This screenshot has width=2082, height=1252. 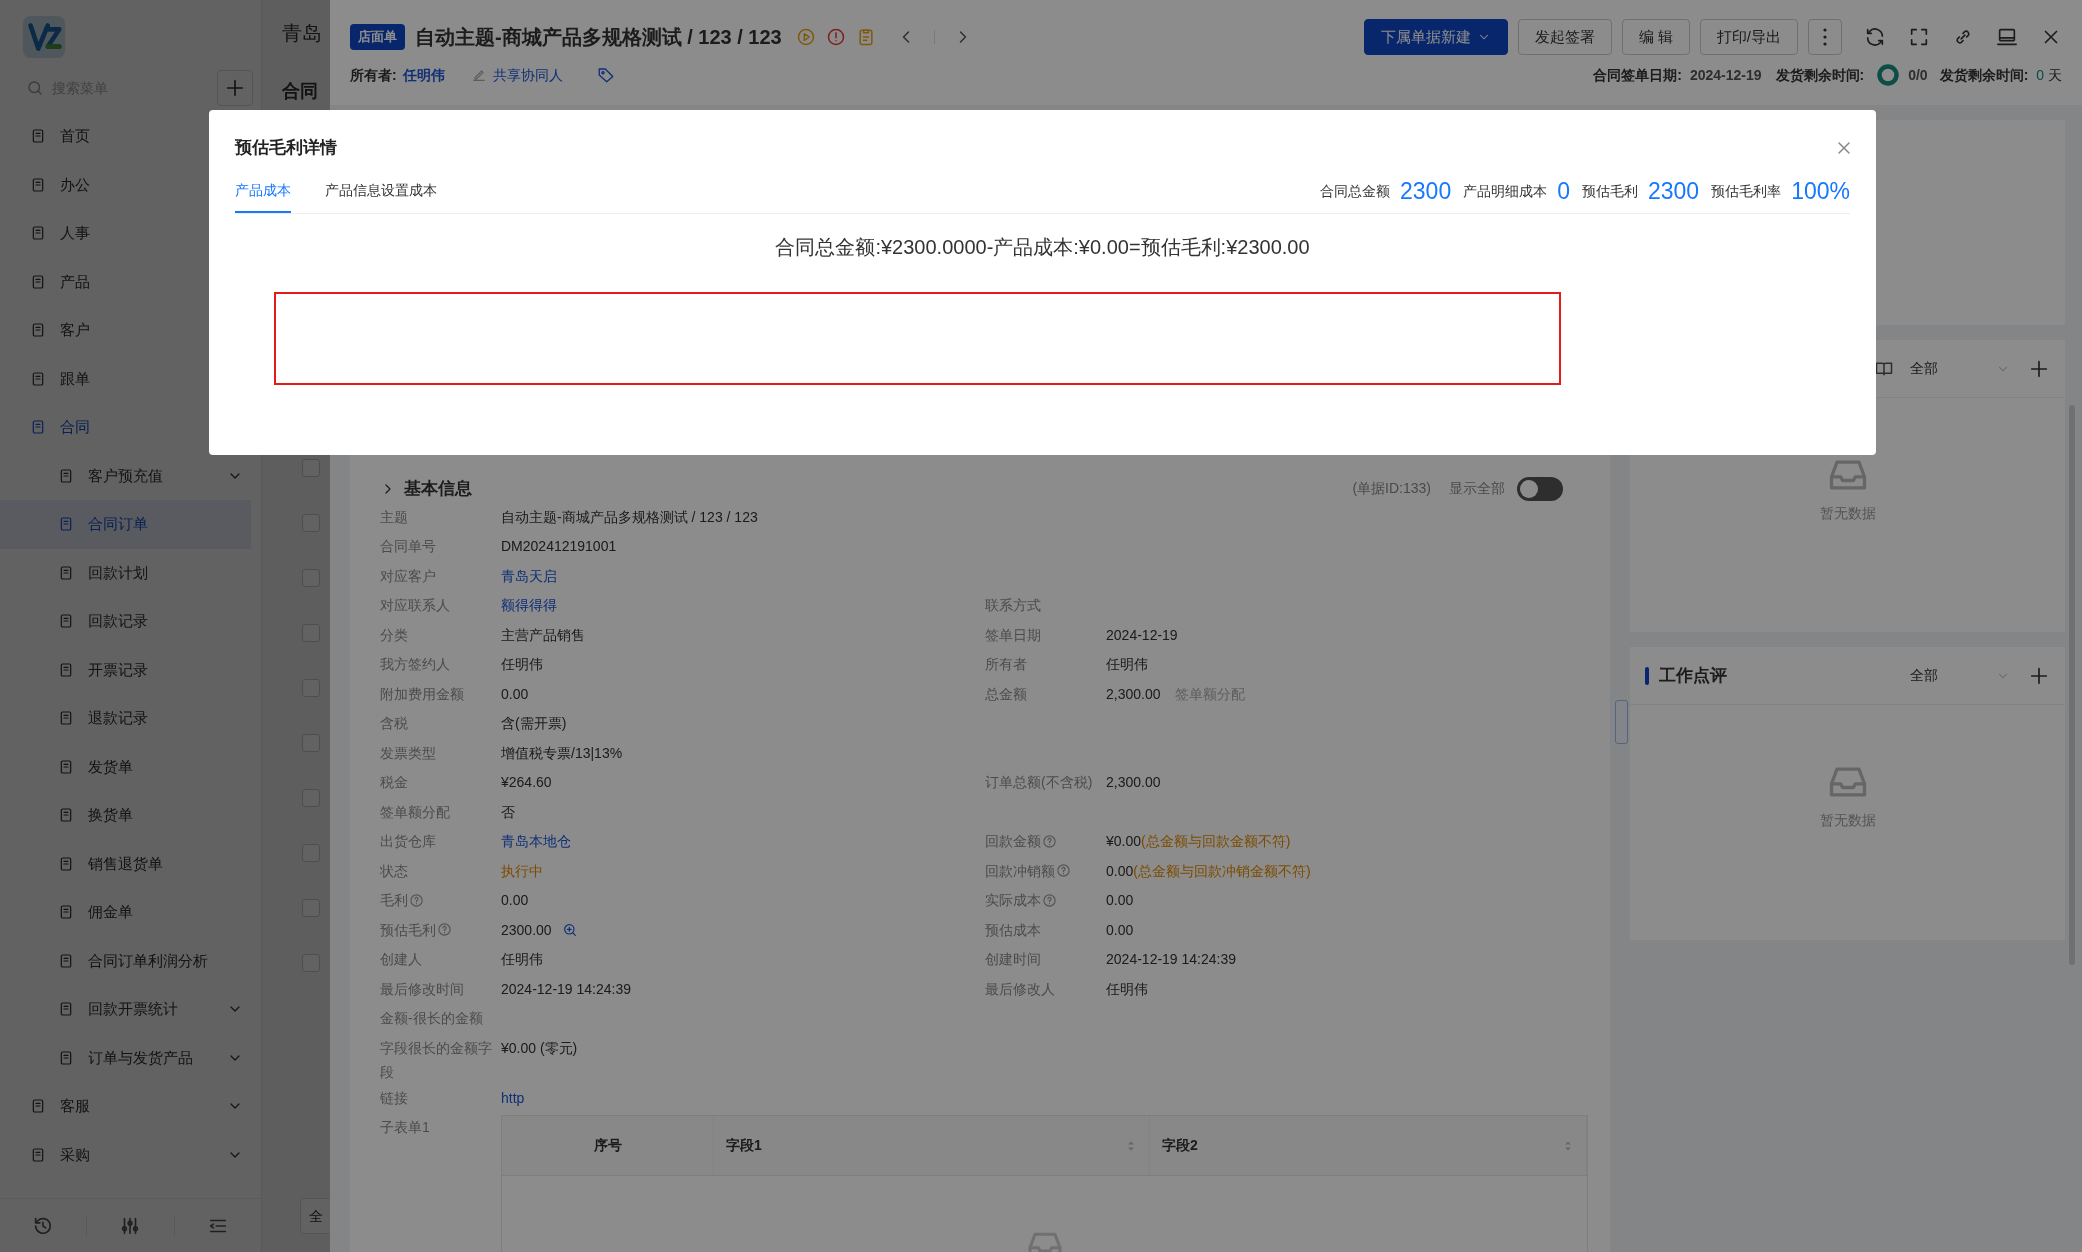 I want to click on field-value: ¥0.00 (零元), so click(x=539, y=1048).